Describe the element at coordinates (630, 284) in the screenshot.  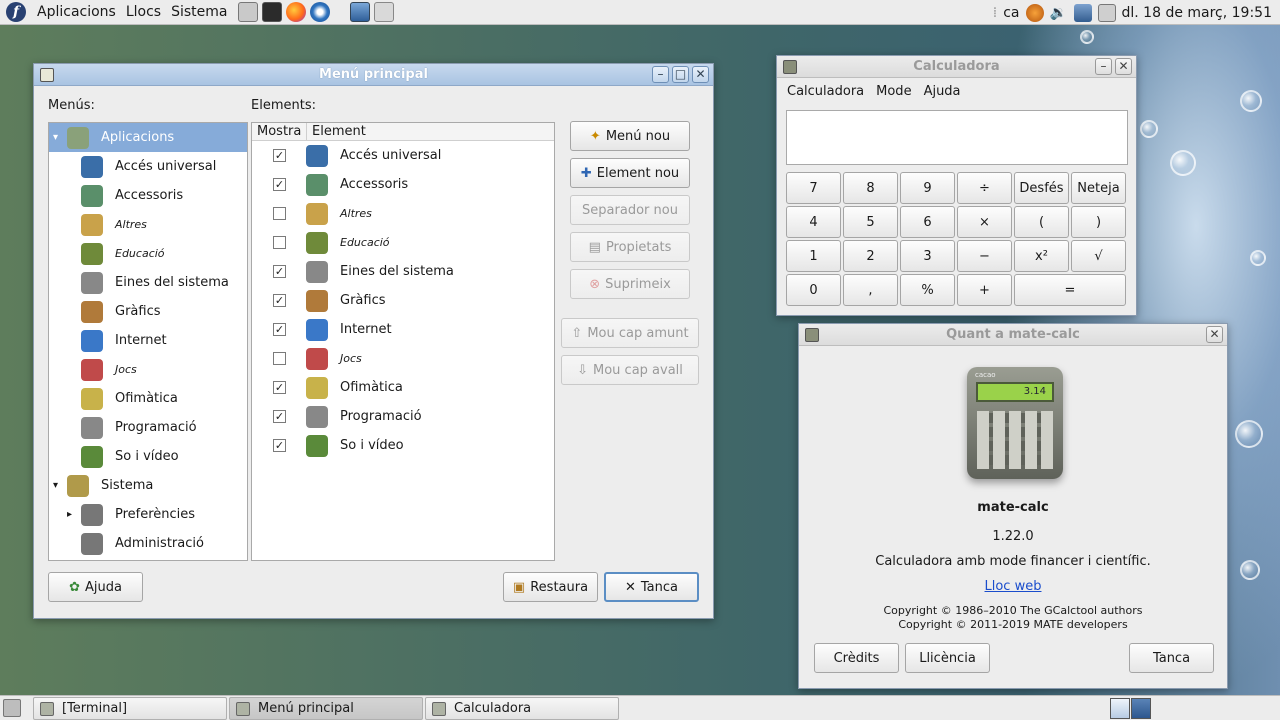
I see `delete-button: ⊗ Suprimeix` at that location.